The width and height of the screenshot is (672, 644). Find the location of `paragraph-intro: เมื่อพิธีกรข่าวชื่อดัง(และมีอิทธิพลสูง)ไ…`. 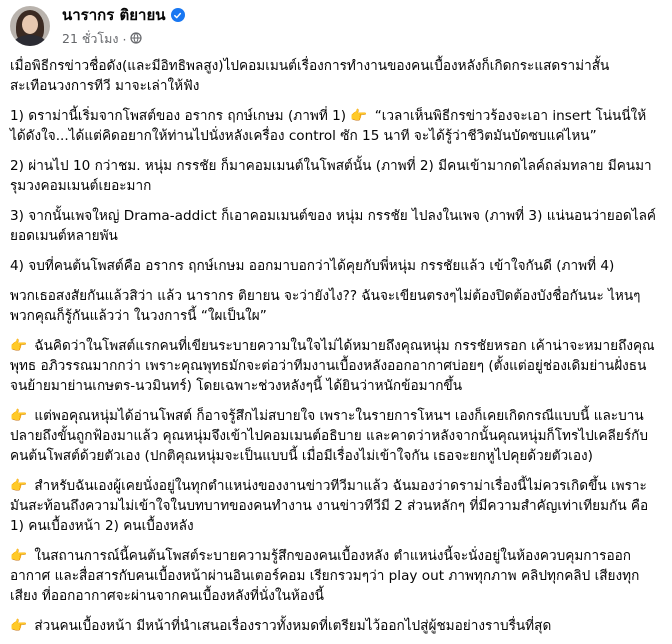

paragraph-intro: เมื่อพิธีกรข่าวชื่อดัง(และมีอิทธิพลสูง)ไ… is located at coordinates (310, 76).